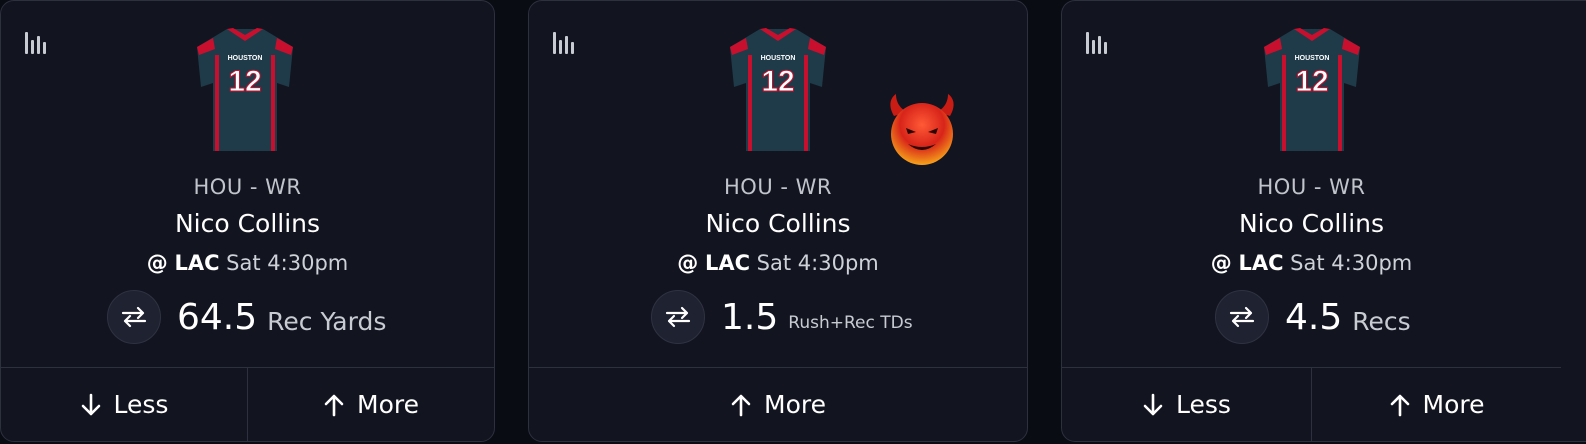 Image resolution: width=1586 pixels, height=444 pixels. I want to click on line-value: 64.5, so click(217, 317).